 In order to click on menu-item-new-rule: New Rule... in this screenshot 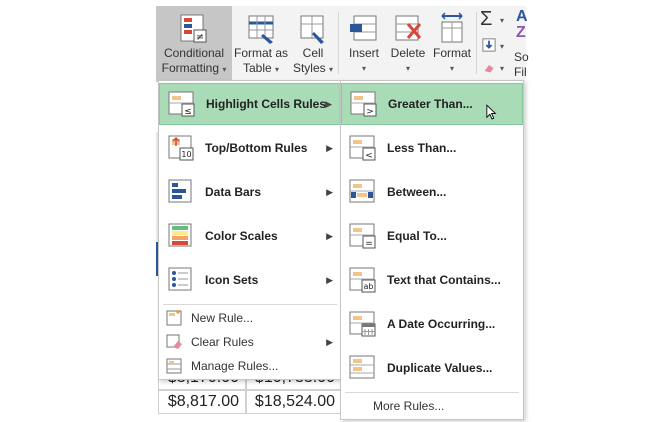, I will do `click(250, 318)`.